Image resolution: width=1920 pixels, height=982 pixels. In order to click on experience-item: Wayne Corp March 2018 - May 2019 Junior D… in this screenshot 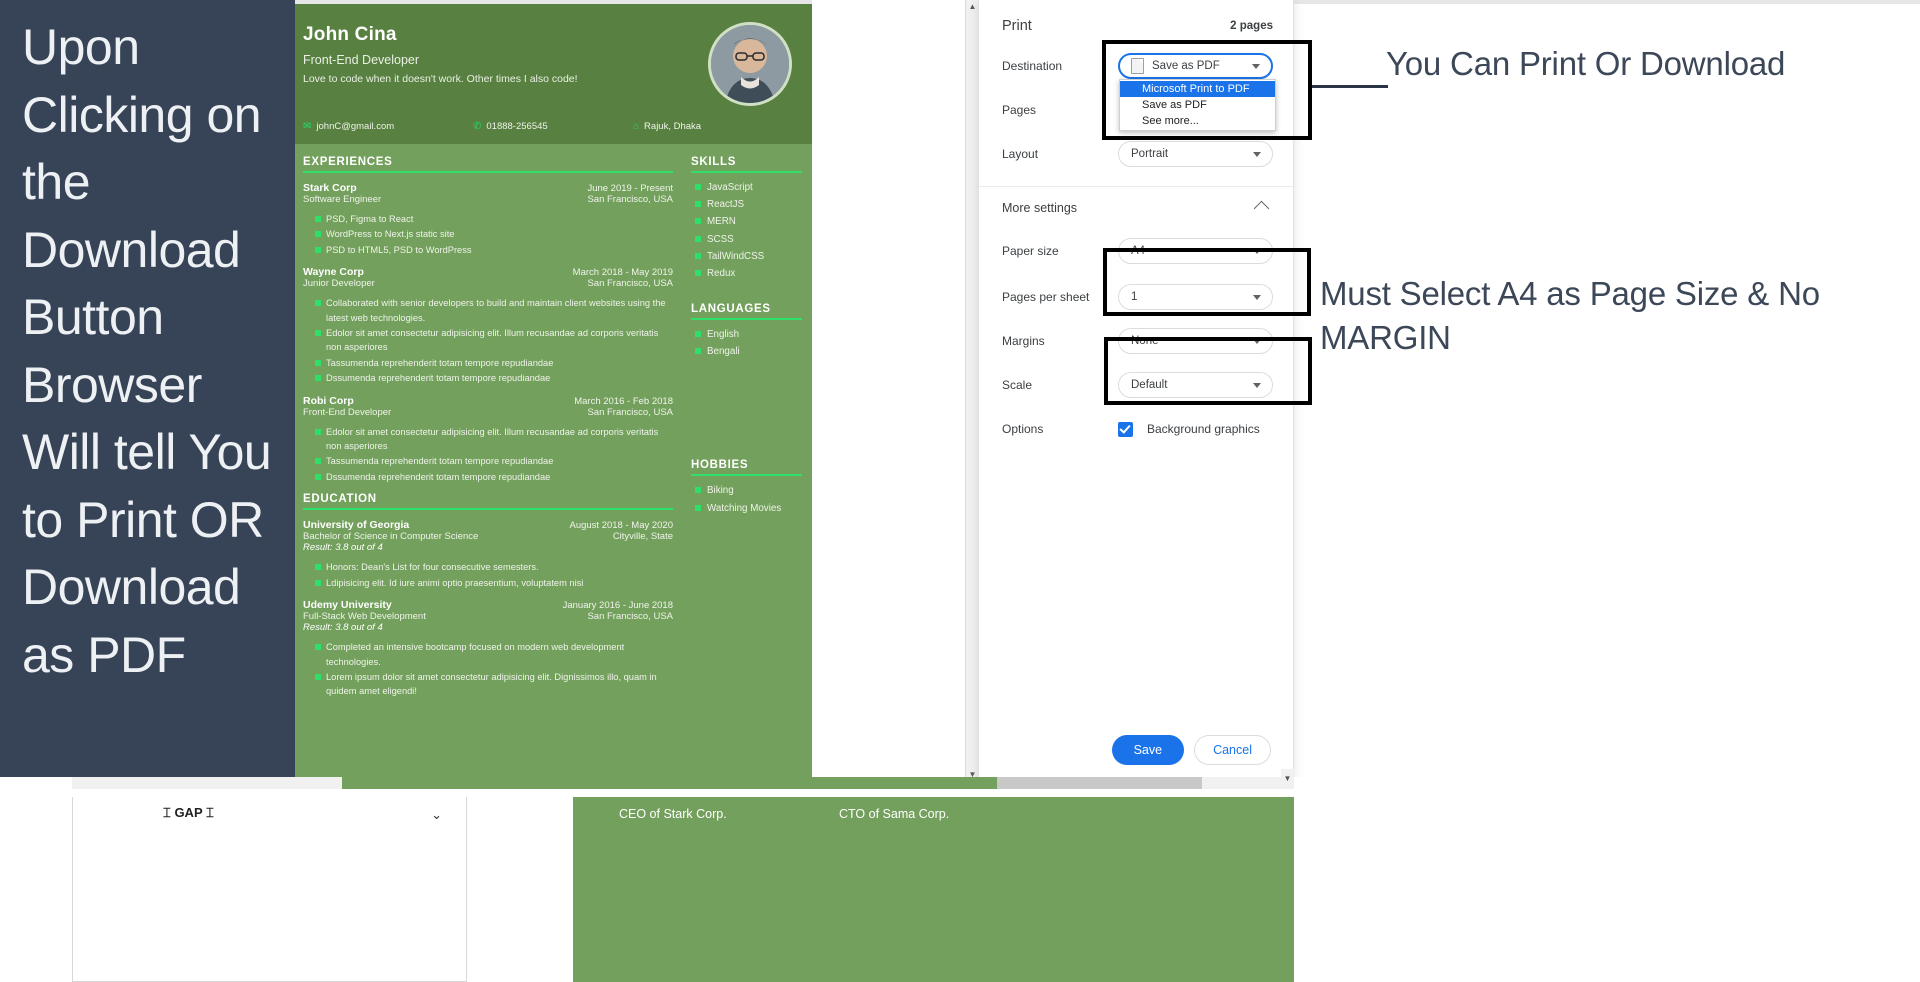, I will do `click(488, 325)`.